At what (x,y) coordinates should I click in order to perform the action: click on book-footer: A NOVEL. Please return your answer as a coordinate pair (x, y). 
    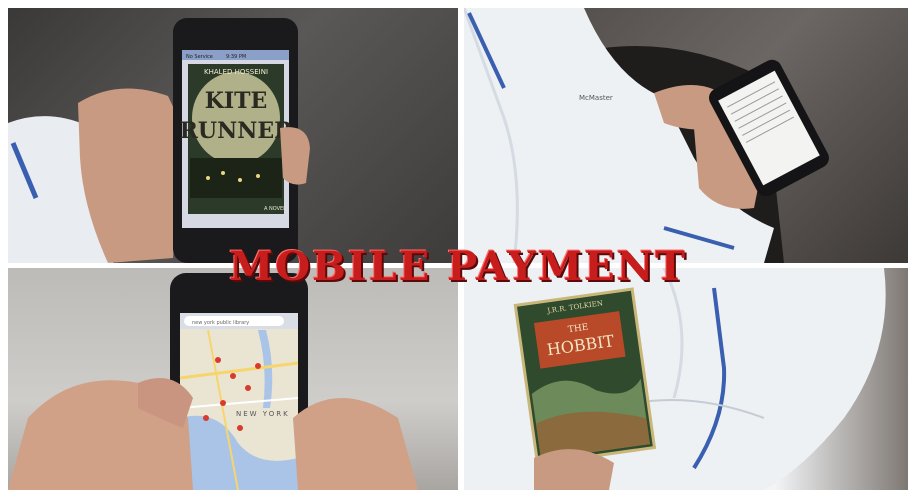
    Looking at the image, I should click on (275, 209).